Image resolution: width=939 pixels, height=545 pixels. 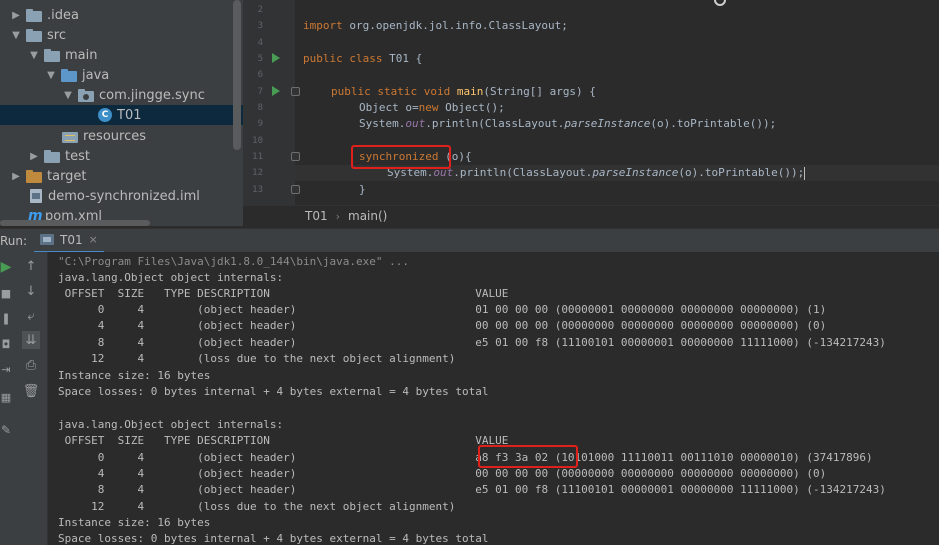 What do you see at coordinates (47, 239) in the screenshot?
I see `application-icon` at bounding box center [47, 239].